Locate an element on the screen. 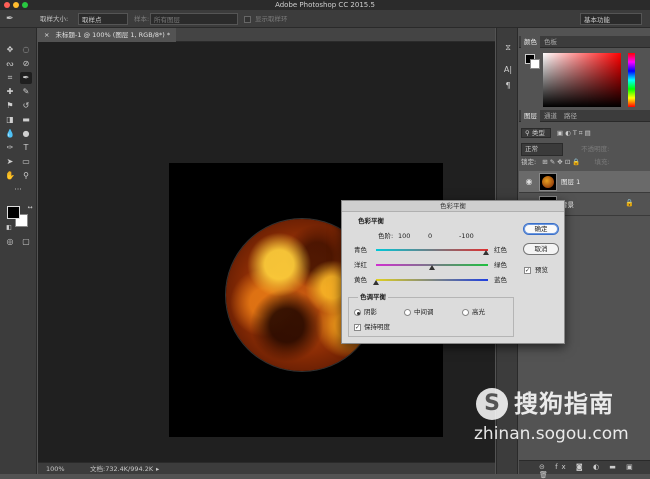  highlights-radio is located at coordinates (465, 312).